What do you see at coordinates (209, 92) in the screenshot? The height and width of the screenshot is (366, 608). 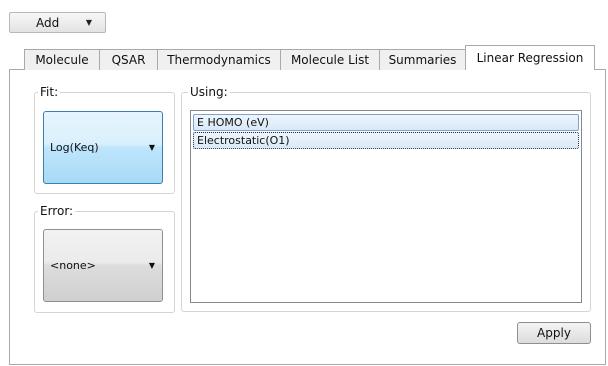 I see `using-group-title: Using:` at bounding box center [209, 92].